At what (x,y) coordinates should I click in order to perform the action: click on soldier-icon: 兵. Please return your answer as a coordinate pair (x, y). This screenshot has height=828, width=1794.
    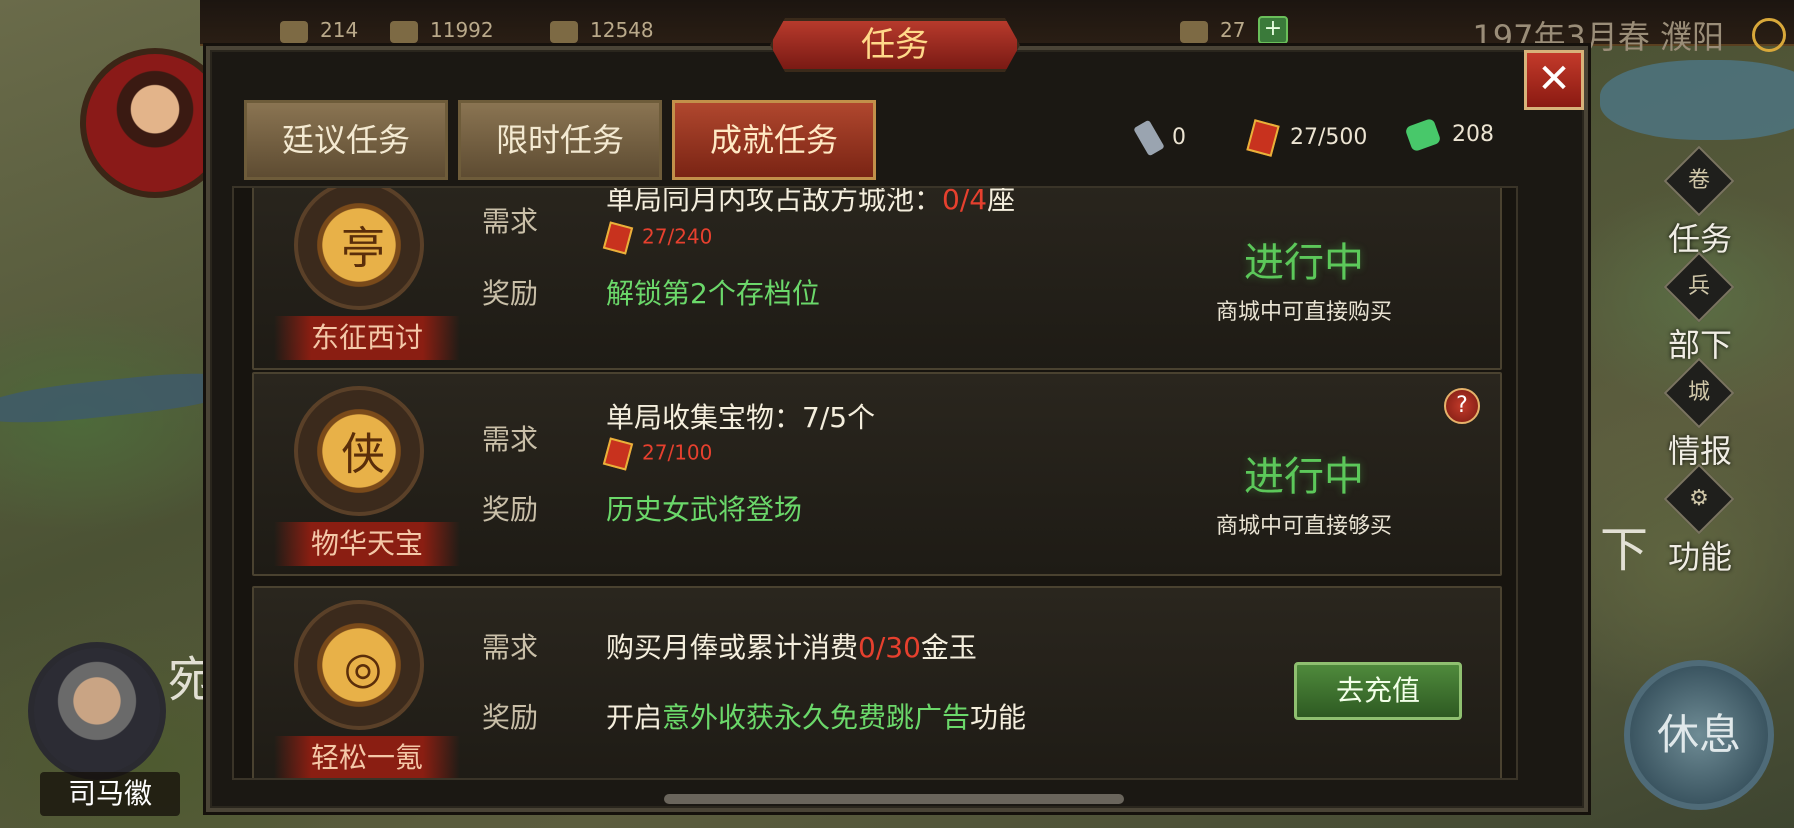
    Looking at the image, I should click on (1699, 287).